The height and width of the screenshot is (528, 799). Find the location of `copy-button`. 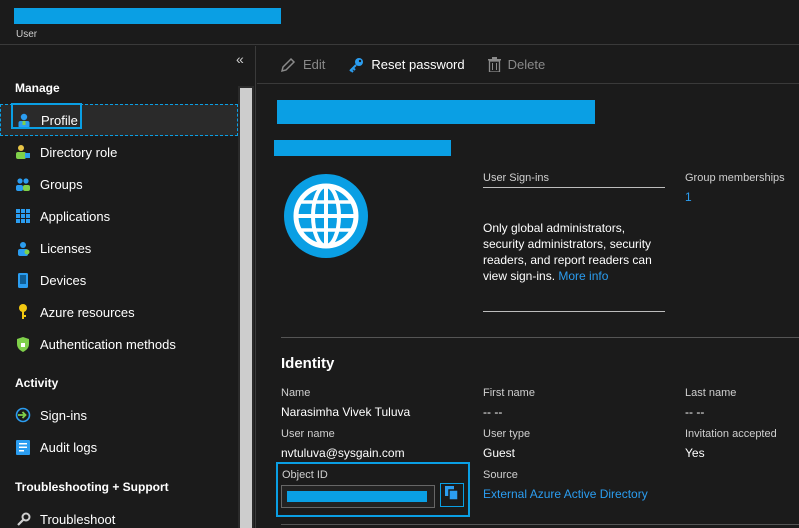

copy-button is located at coordinates (452, 495).